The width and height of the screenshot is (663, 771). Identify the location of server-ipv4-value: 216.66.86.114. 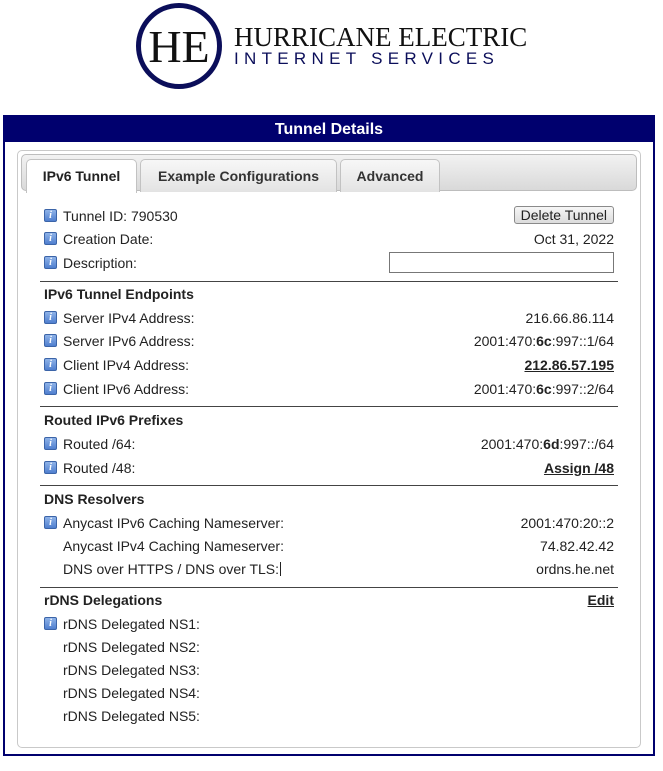
(570, 318).